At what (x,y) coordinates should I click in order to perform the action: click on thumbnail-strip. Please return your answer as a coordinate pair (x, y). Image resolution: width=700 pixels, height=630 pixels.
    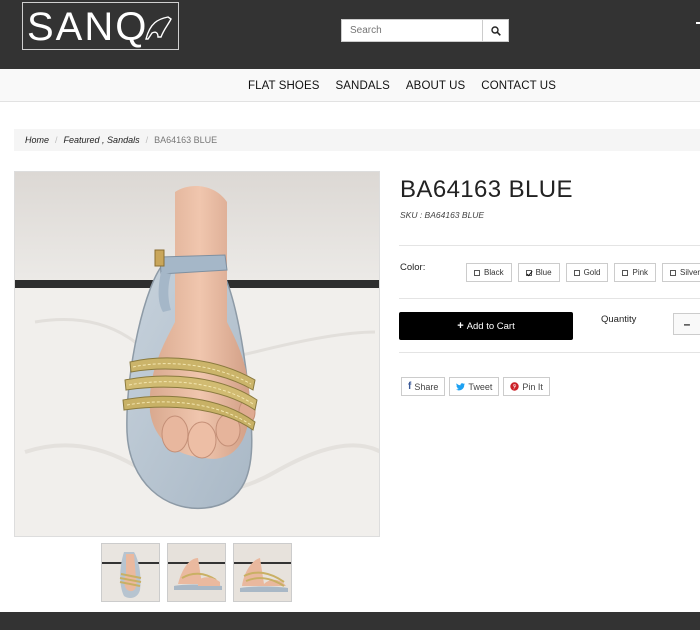
    Looking at the image, I should click on (196, 572).